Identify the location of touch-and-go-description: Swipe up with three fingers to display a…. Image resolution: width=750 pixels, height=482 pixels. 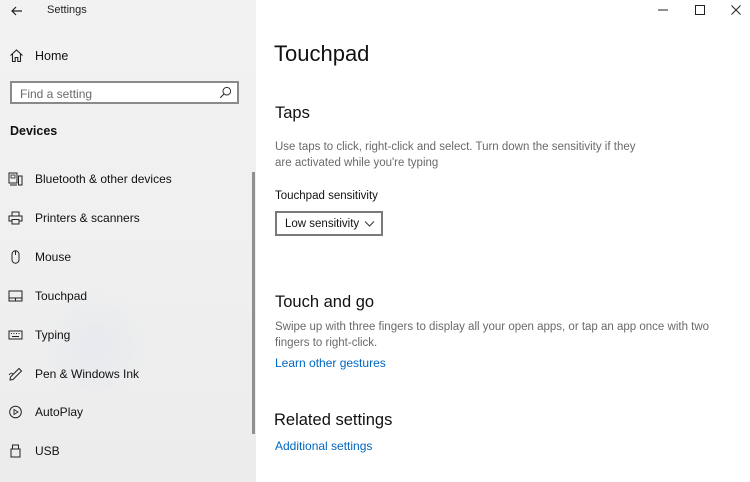
(492, 335).